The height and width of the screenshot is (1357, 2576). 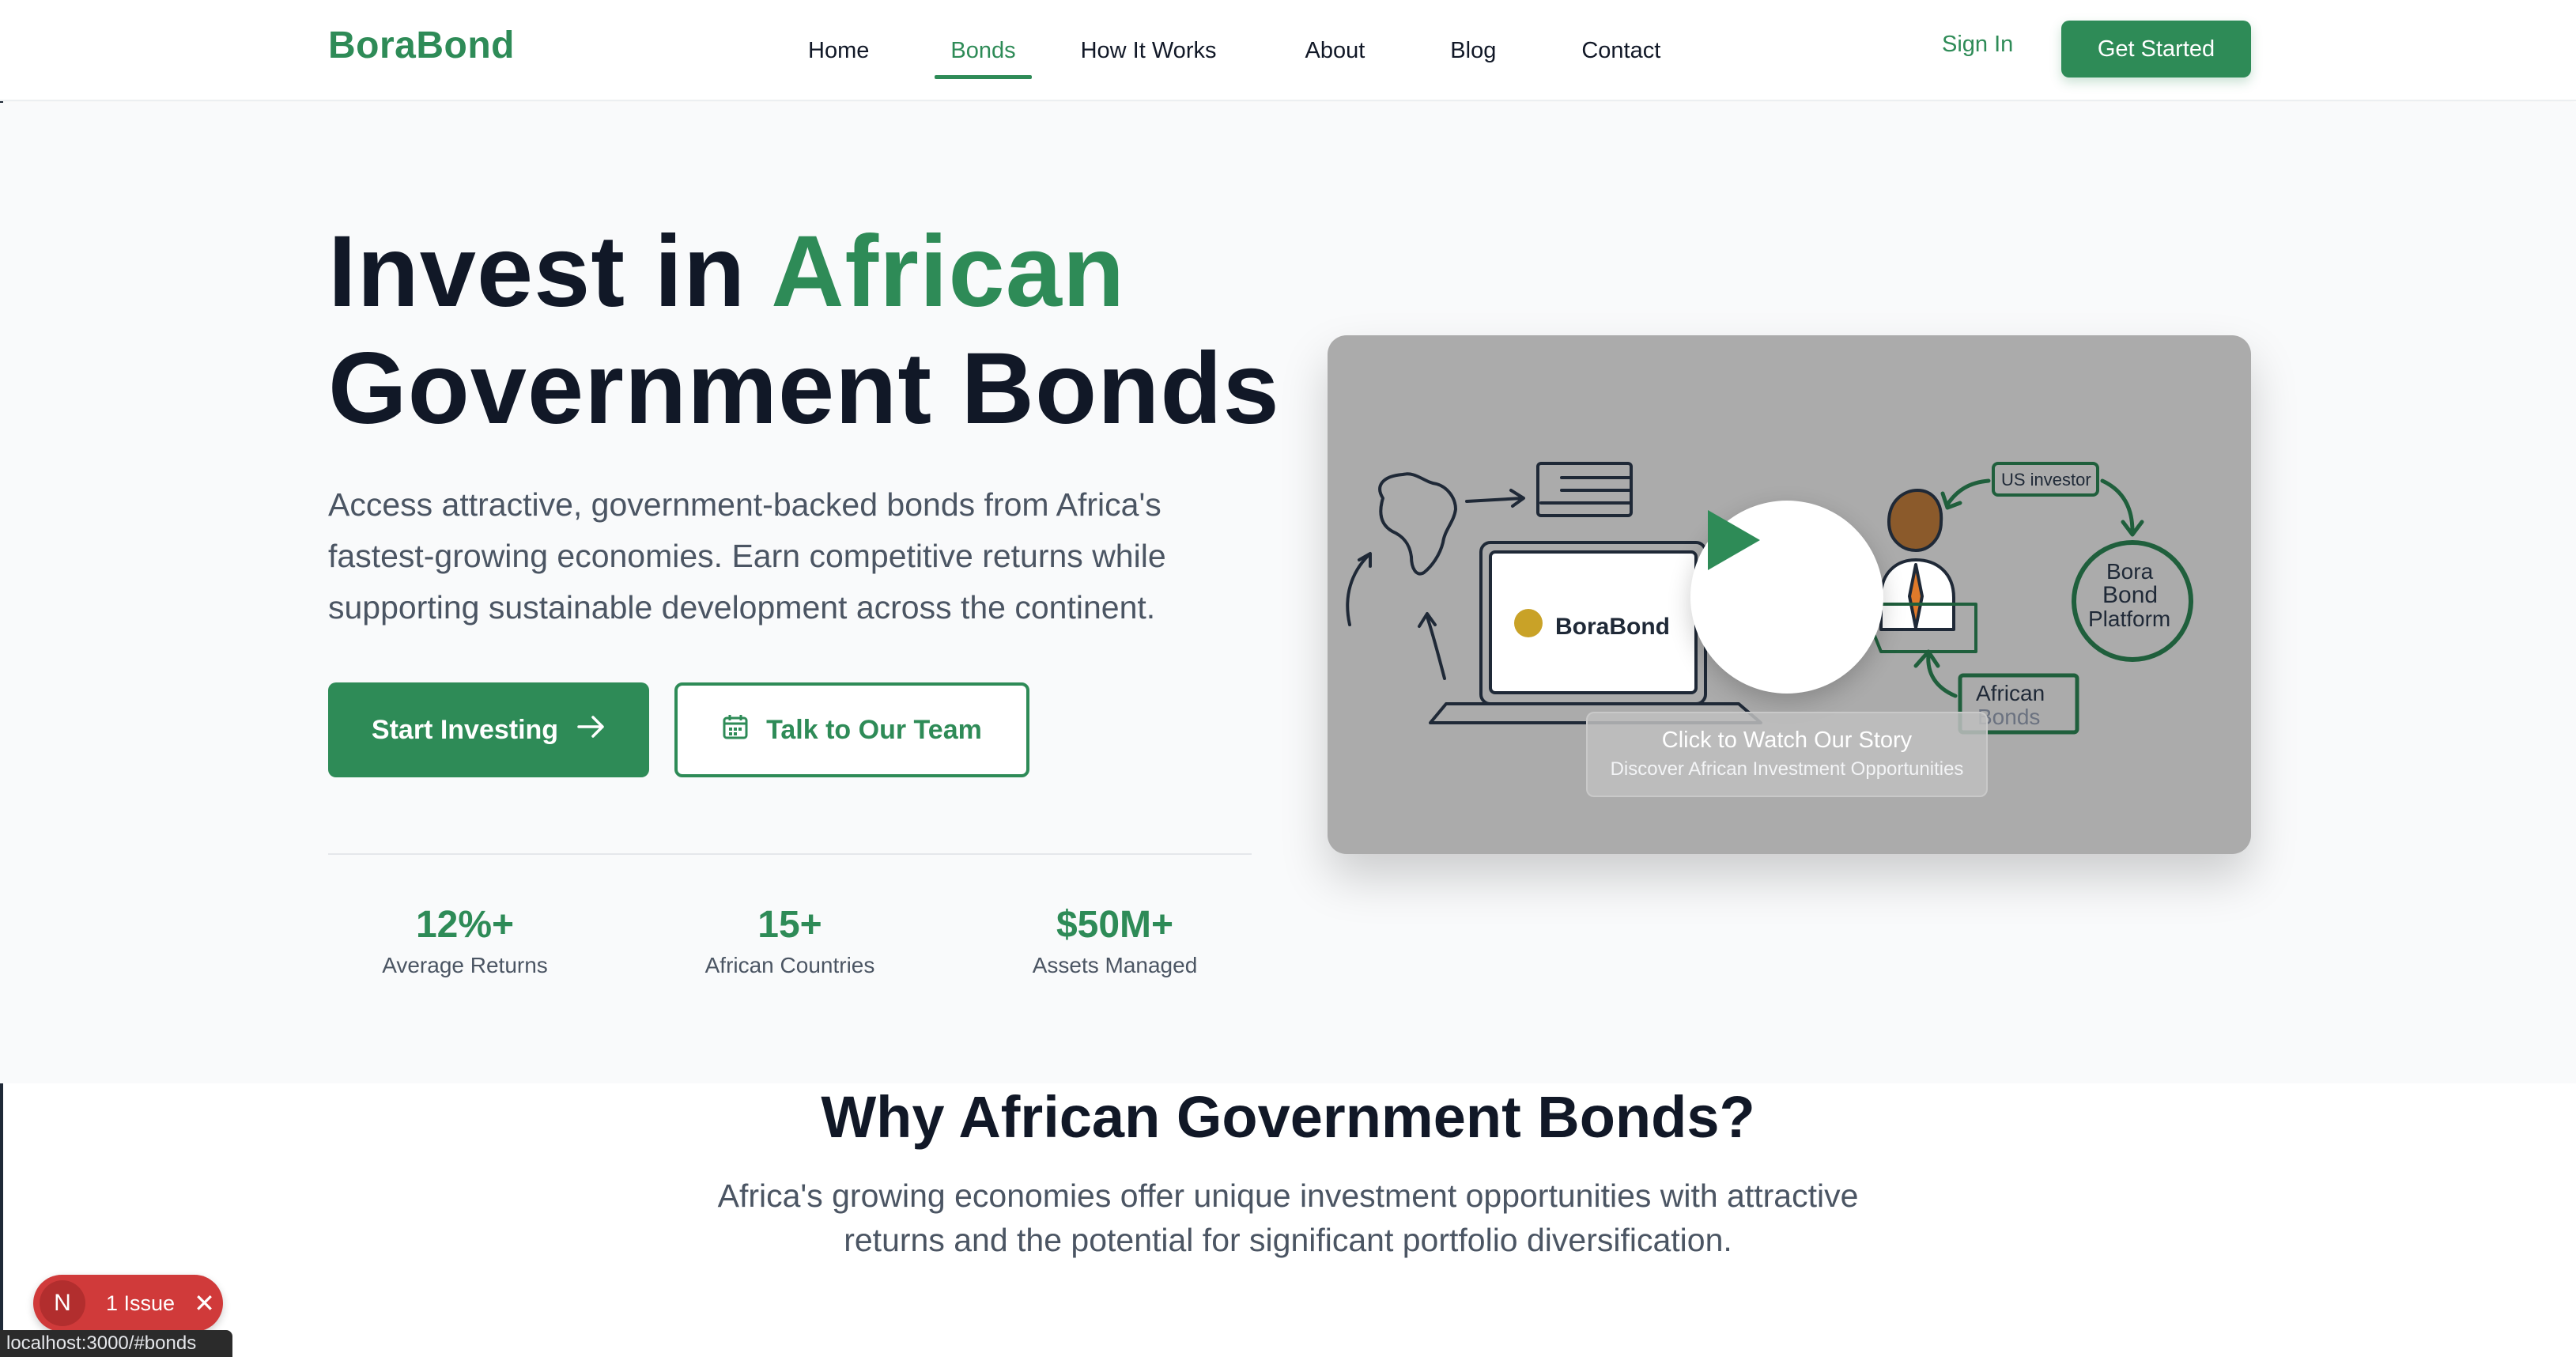 I want to click on get-started-button: Get Started, so click(x=2156, y=49).